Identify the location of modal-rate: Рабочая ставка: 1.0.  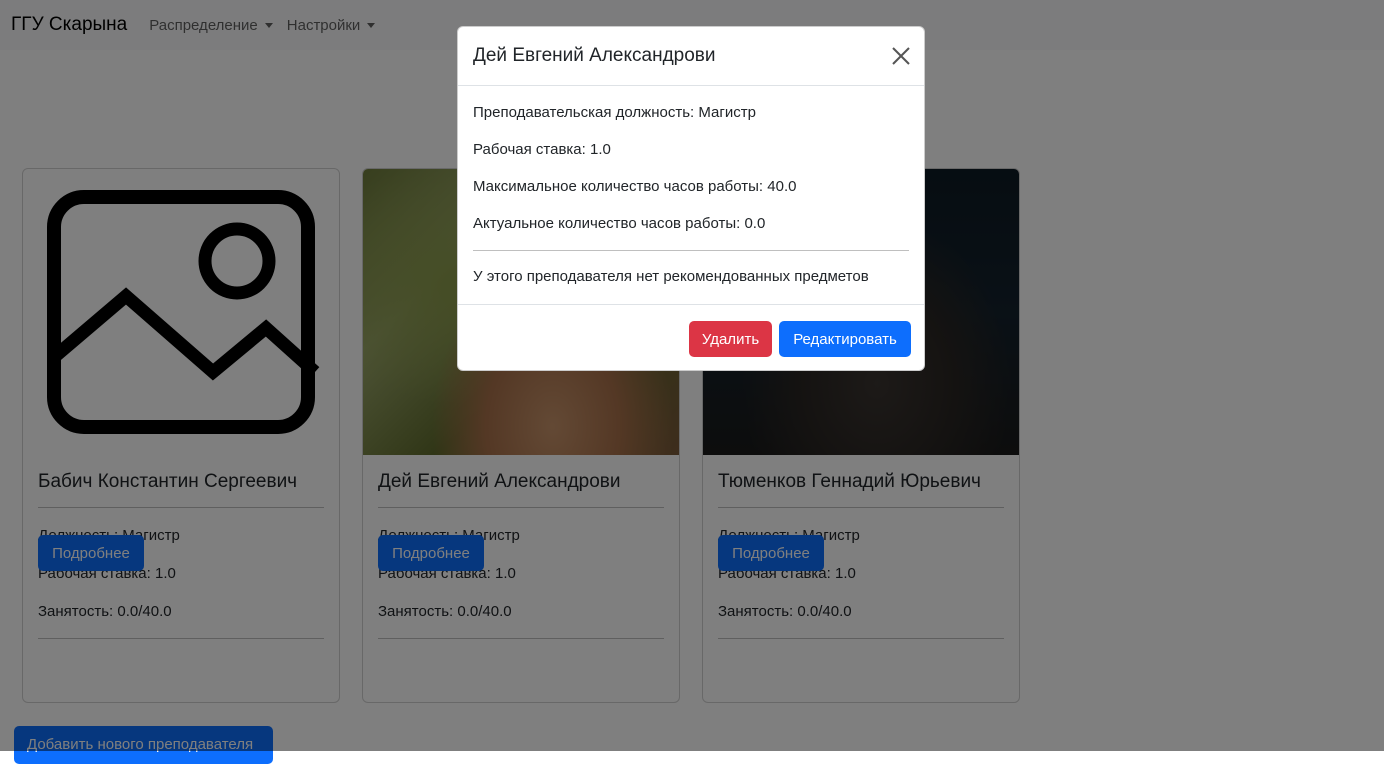
(542, 149).